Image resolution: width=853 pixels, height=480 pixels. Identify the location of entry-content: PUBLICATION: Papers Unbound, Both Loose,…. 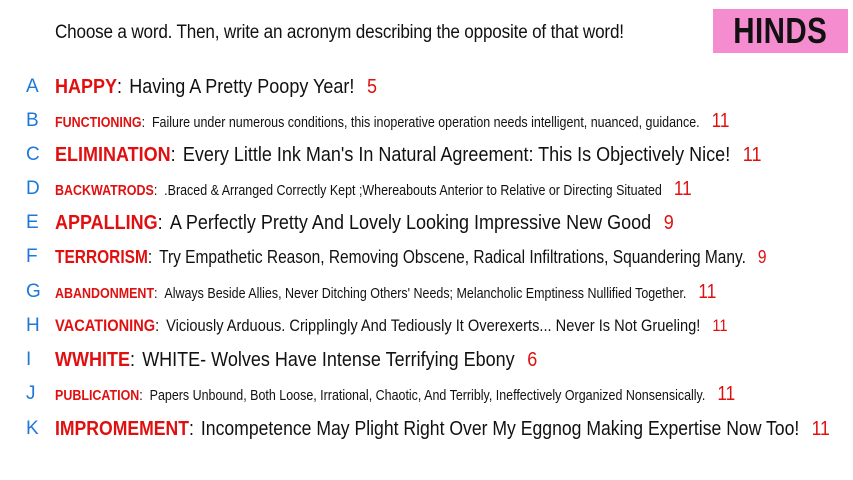
(395, 394).